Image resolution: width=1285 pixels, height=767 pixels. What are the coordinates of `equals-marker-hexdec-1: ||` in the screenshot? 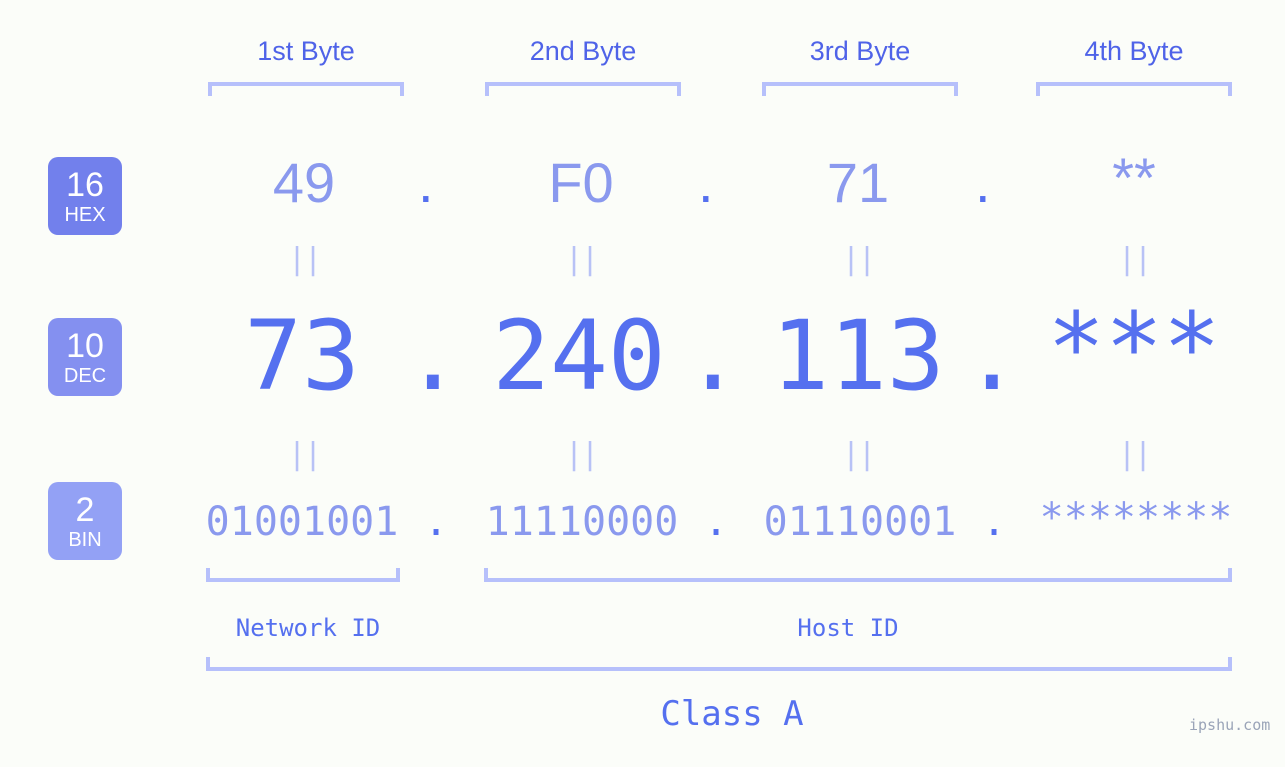 It's located at (304, 259).